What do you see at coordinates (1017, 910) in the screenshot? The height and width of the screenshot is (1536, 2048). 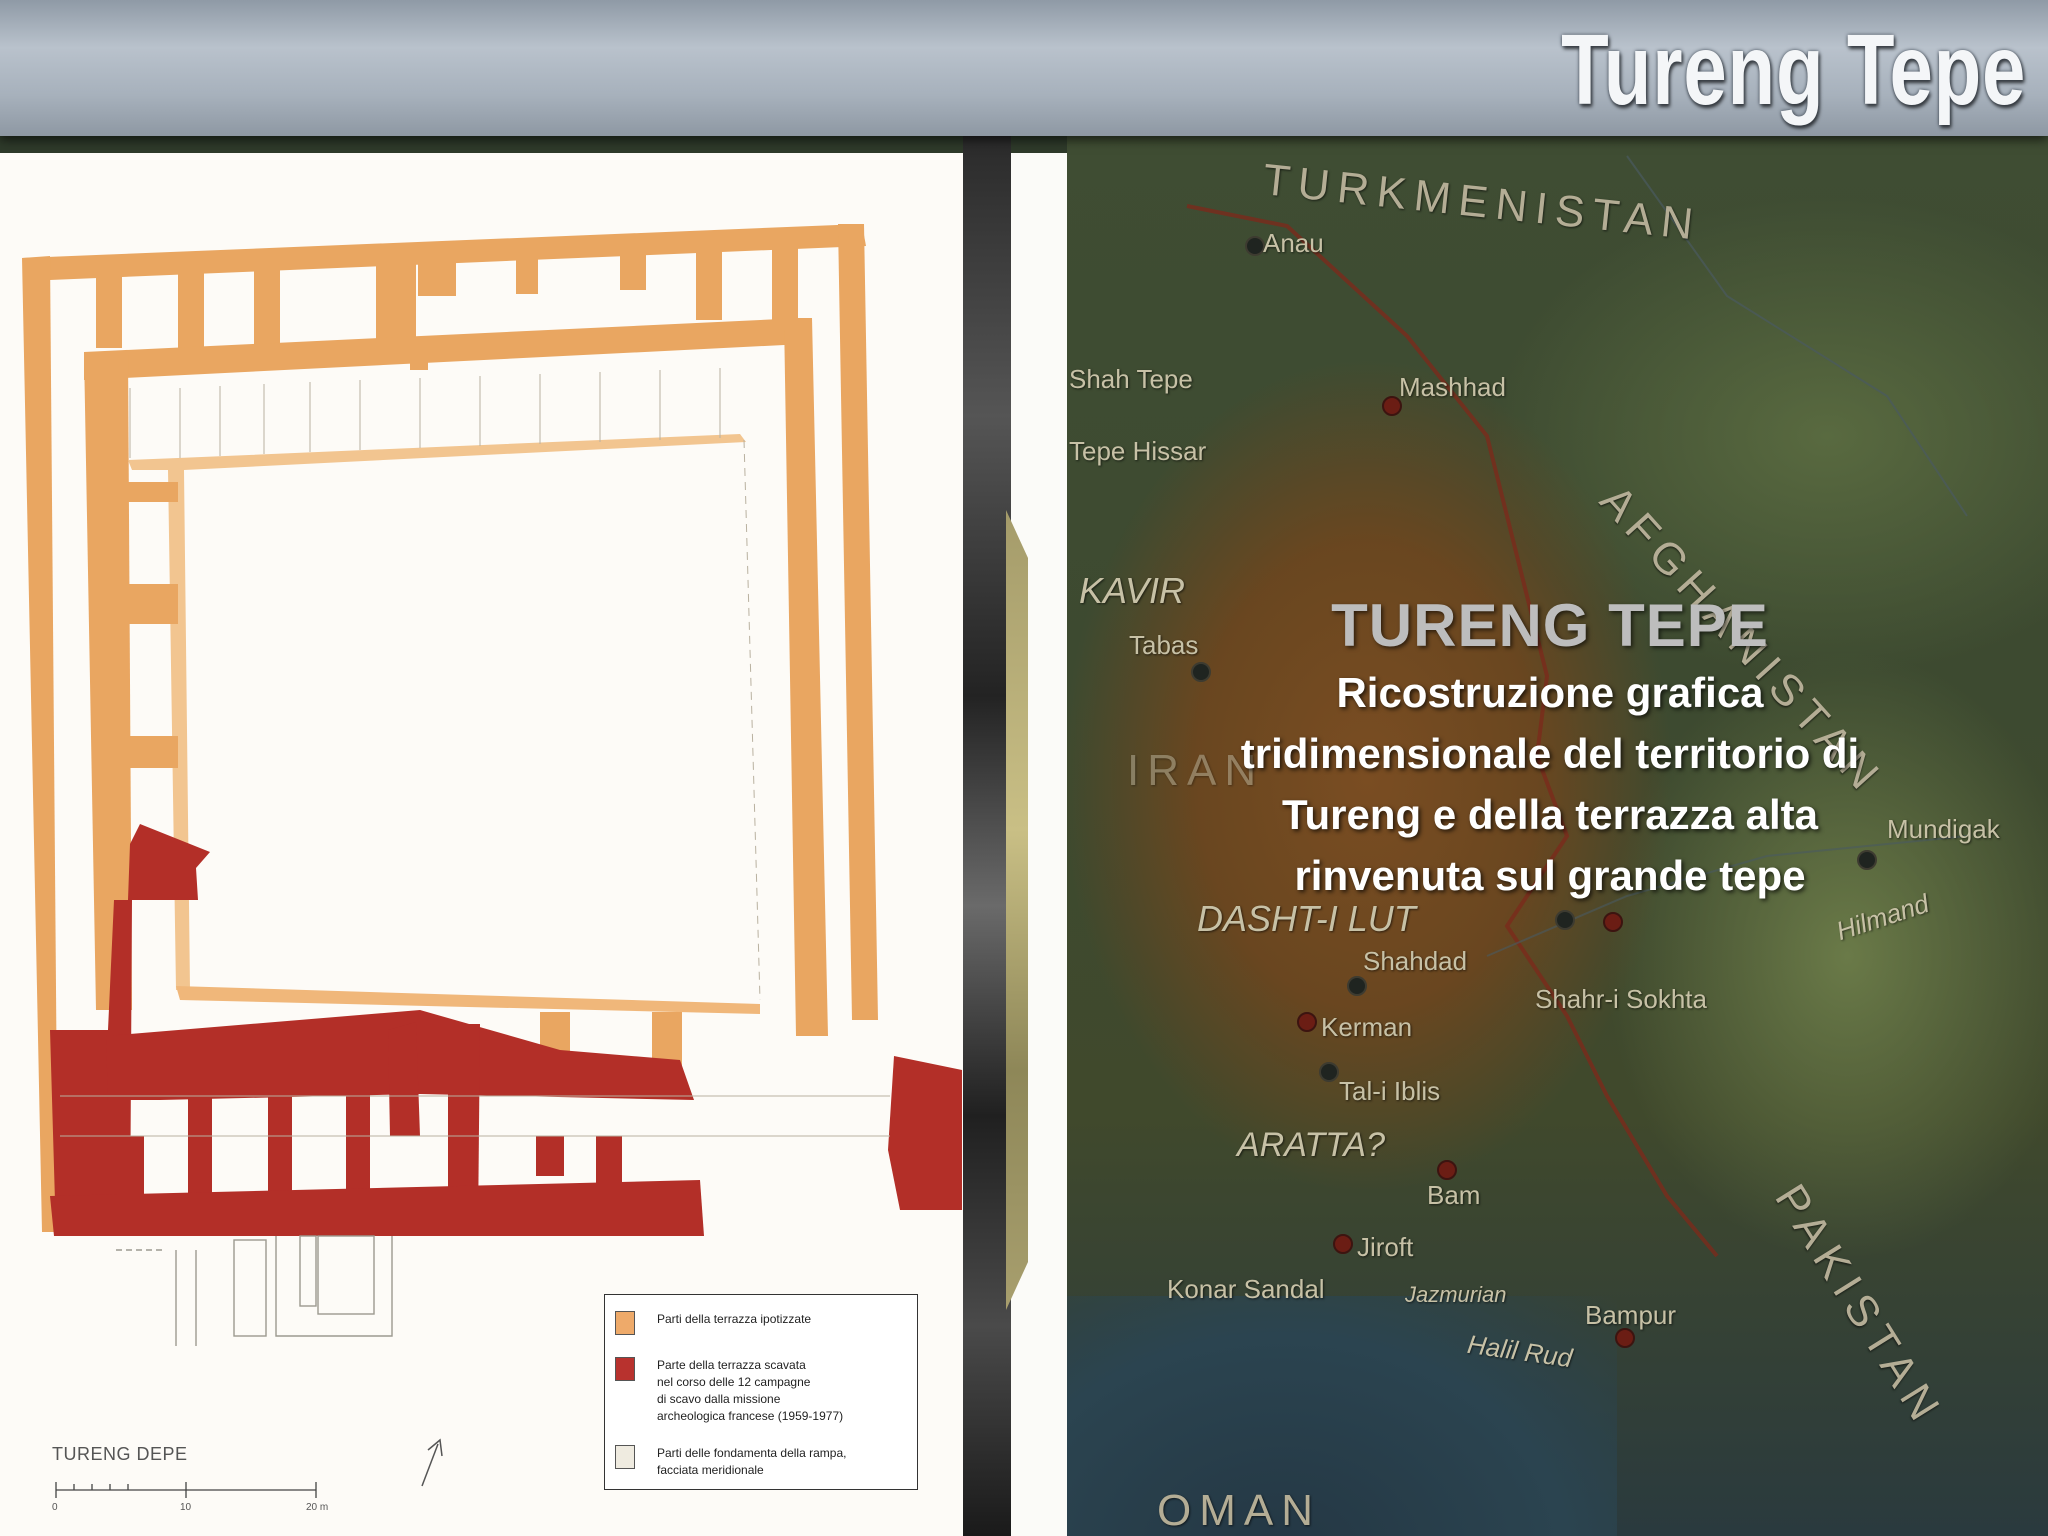 I see `terrain-model-wedge` at bounding box center [1017, 910].